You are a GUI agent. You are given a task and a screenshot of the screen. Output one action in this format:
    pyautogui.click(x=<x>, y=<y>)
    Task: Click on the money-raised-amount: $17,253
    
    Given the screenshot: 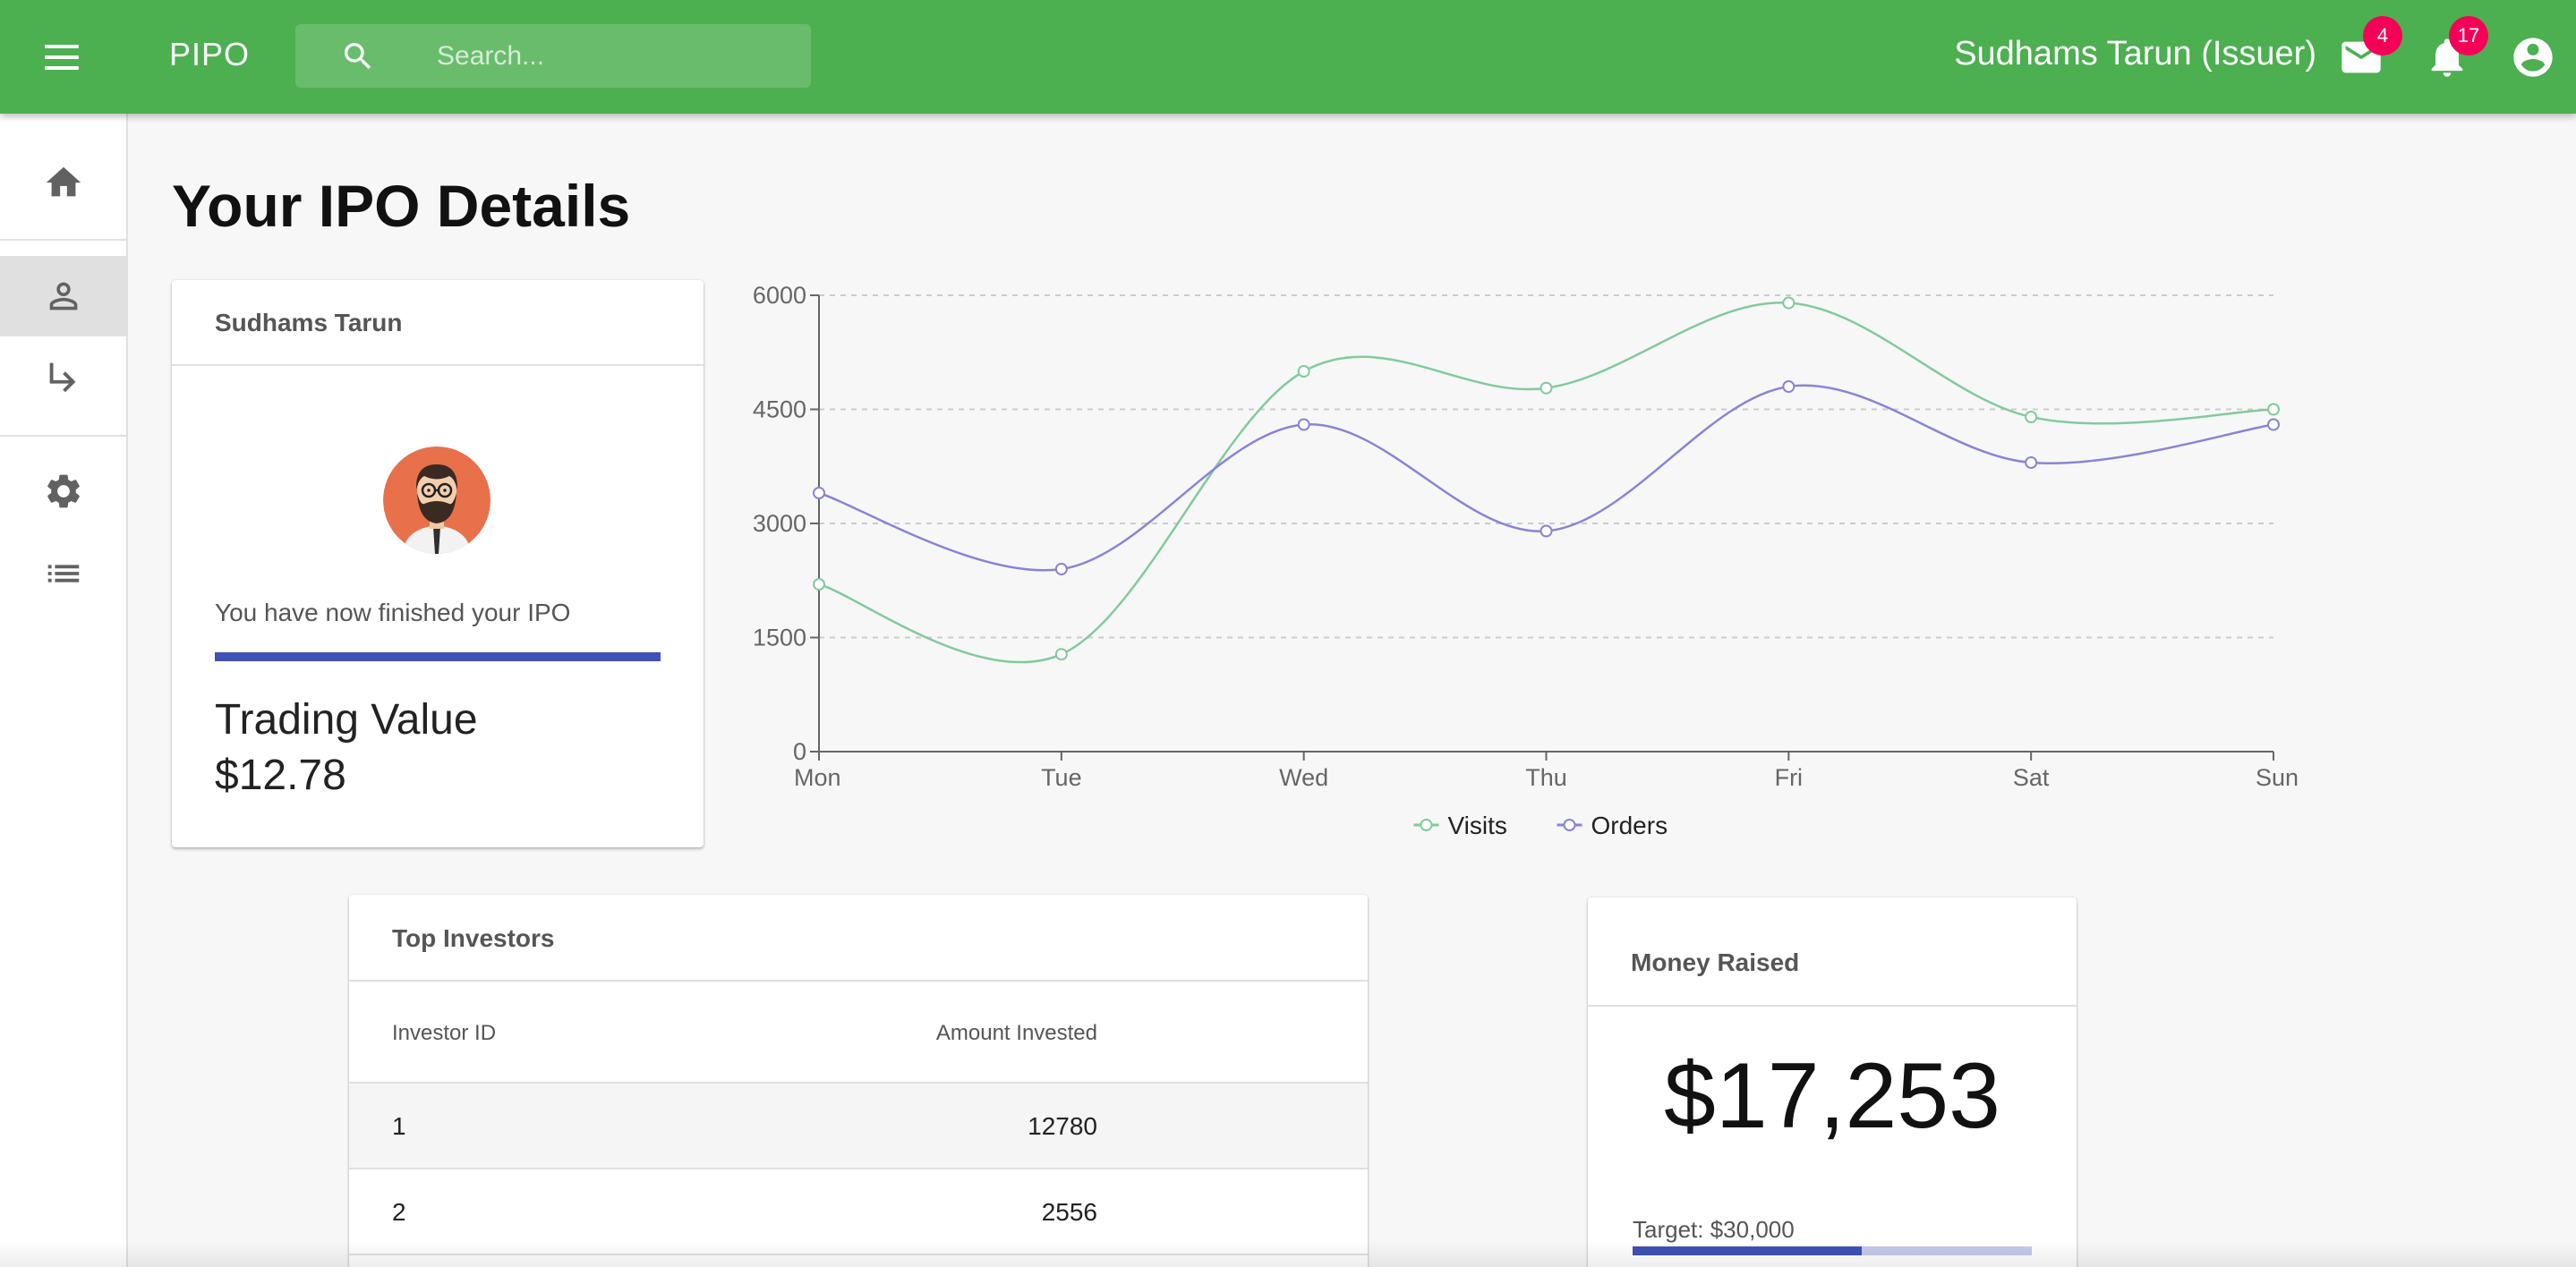 What is the action you would take?
    pyautogui.click(x=1832, y=1096)
    